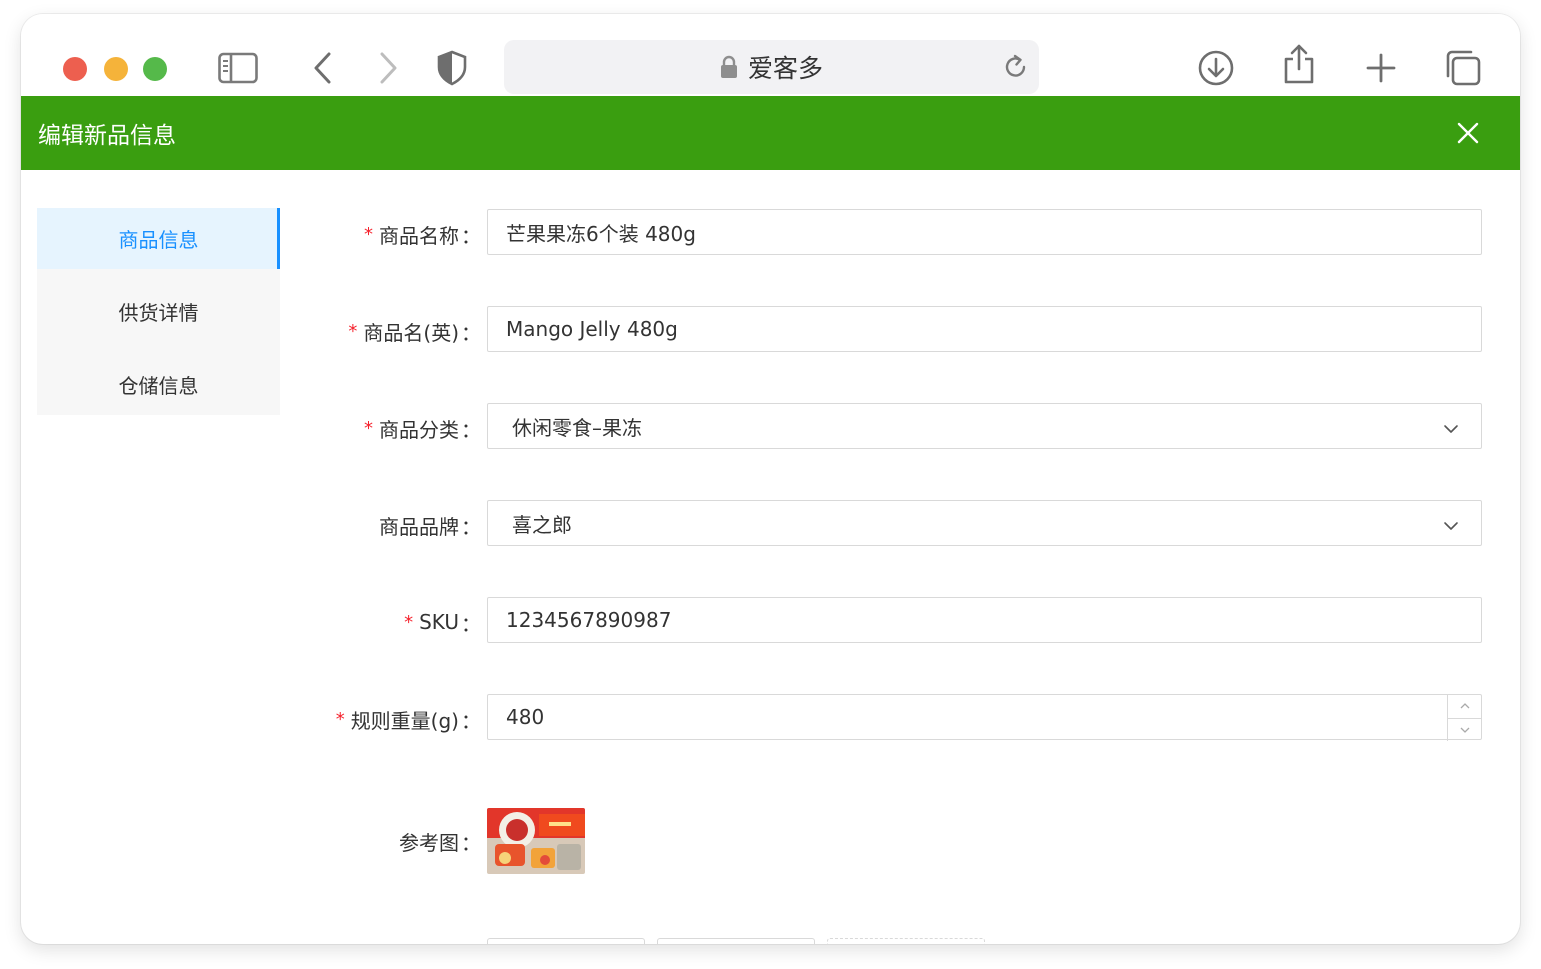 This screenshot has height=969, width=1541. What do you see at coordinates (1463, 68) in the screenshot?
I see `tabs-icon` at bounding box center [1463, 68].